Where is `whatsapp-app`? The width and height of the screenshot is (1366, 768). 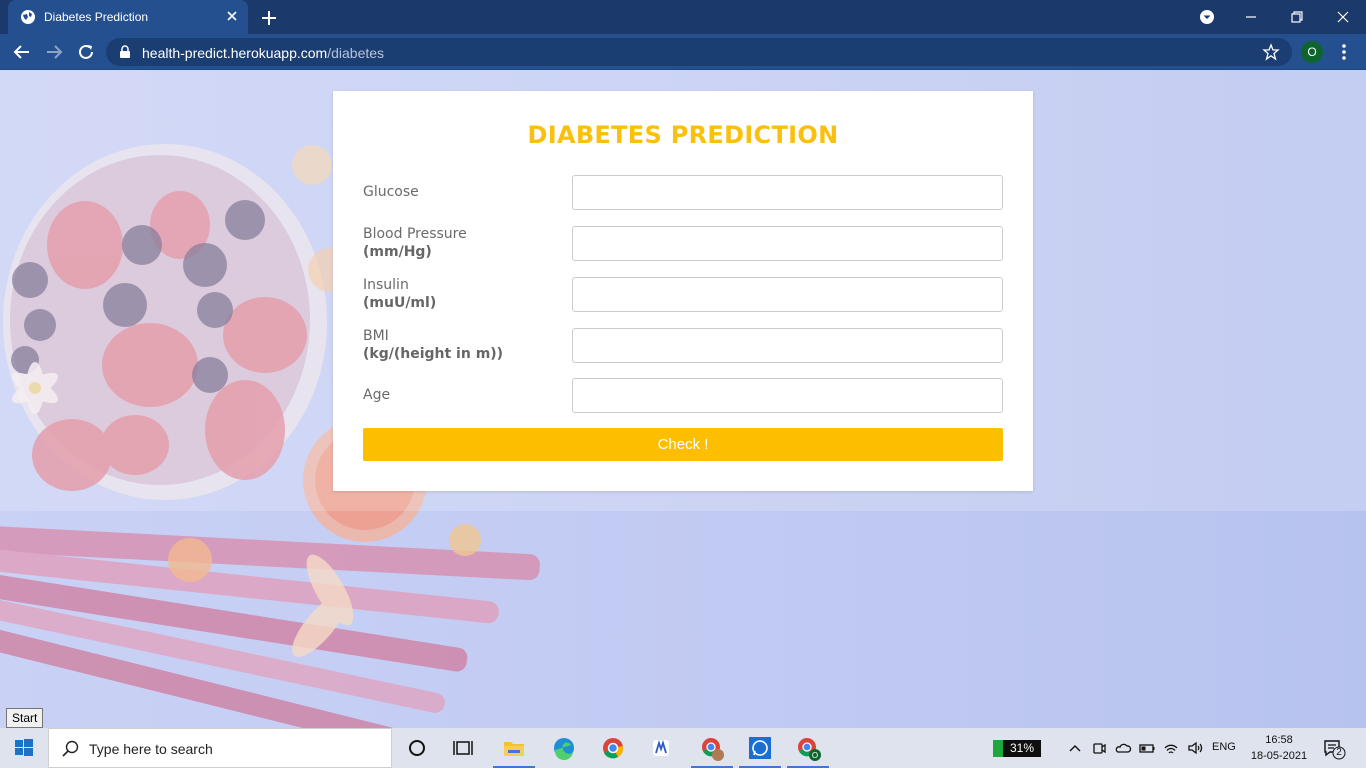 whatsapp-app is located at coordinates (760, 748).